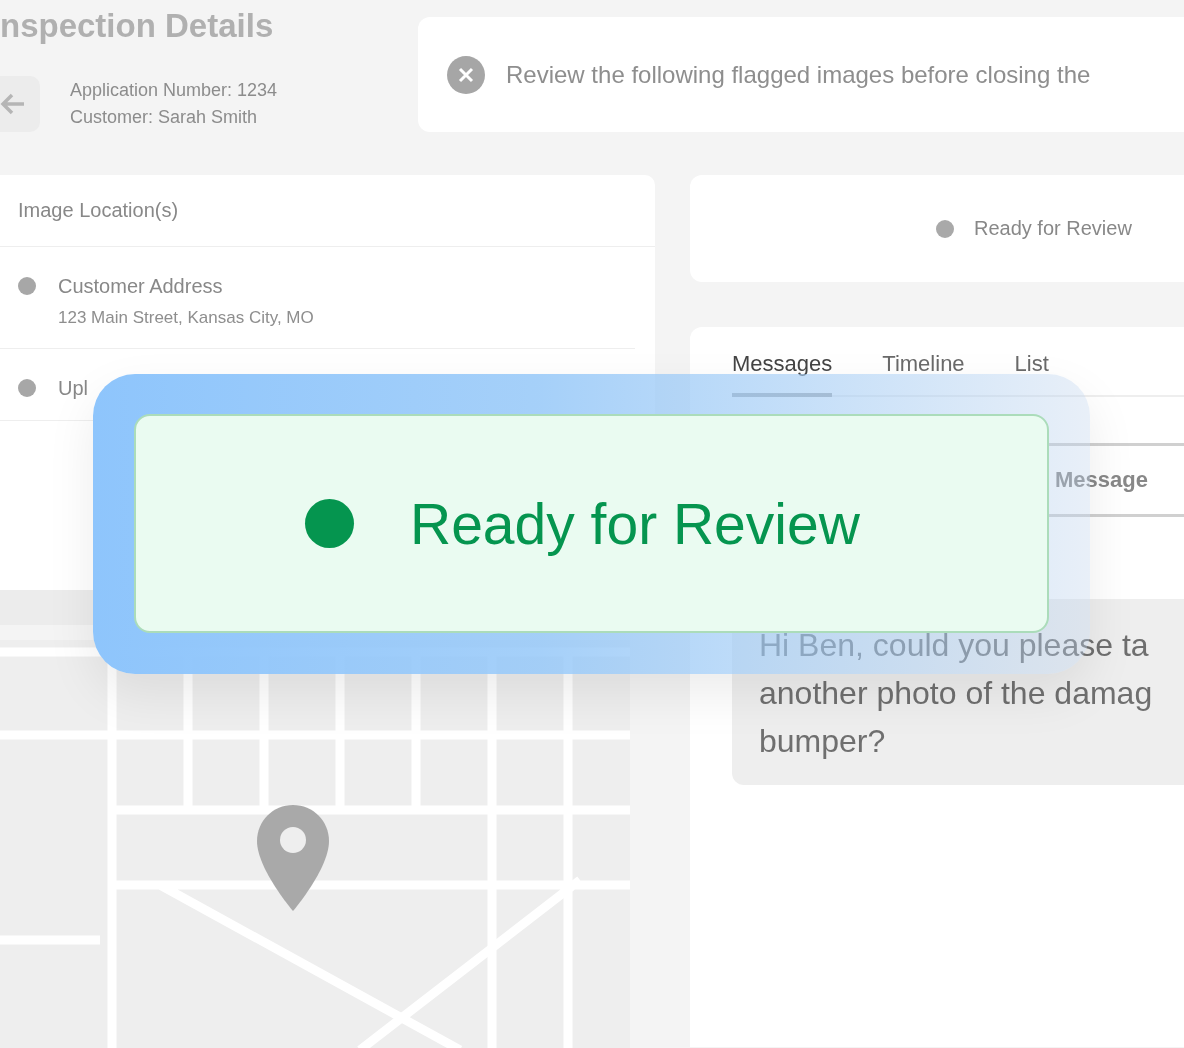 Image resolution: width=1184 pixels, height=1048 pixels. I want to click on location-name: Customer Address, so click(141, 286).